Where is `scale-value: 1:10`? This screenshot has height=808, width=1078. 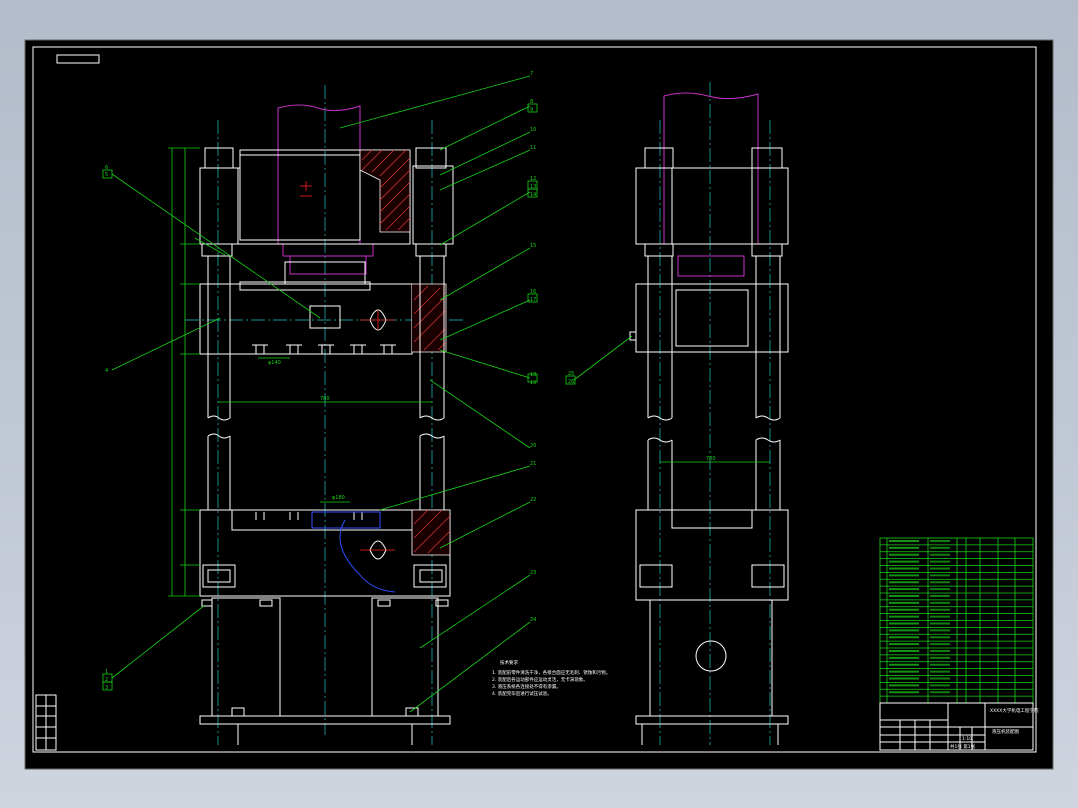 scale-value: 1:10 is located at coordinates (967, 739).